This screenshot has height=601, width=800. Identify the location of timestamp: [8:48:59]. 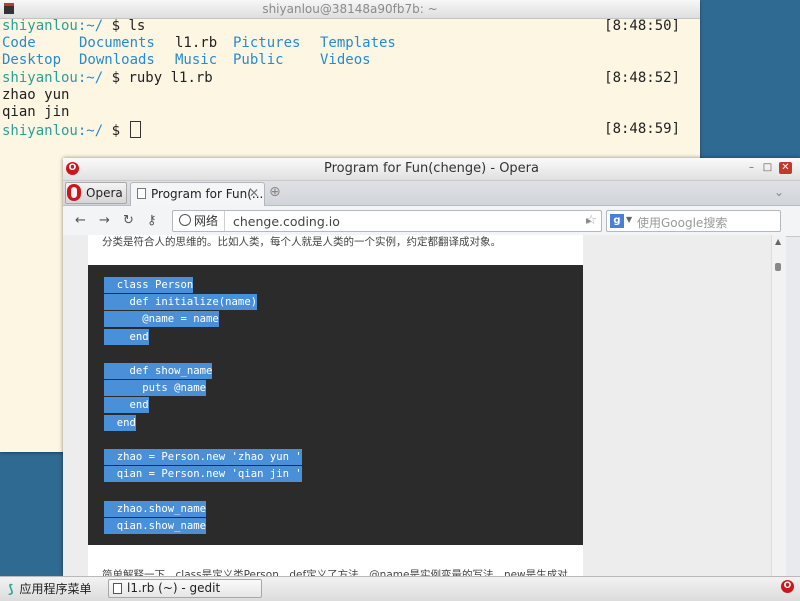
(642, 129).